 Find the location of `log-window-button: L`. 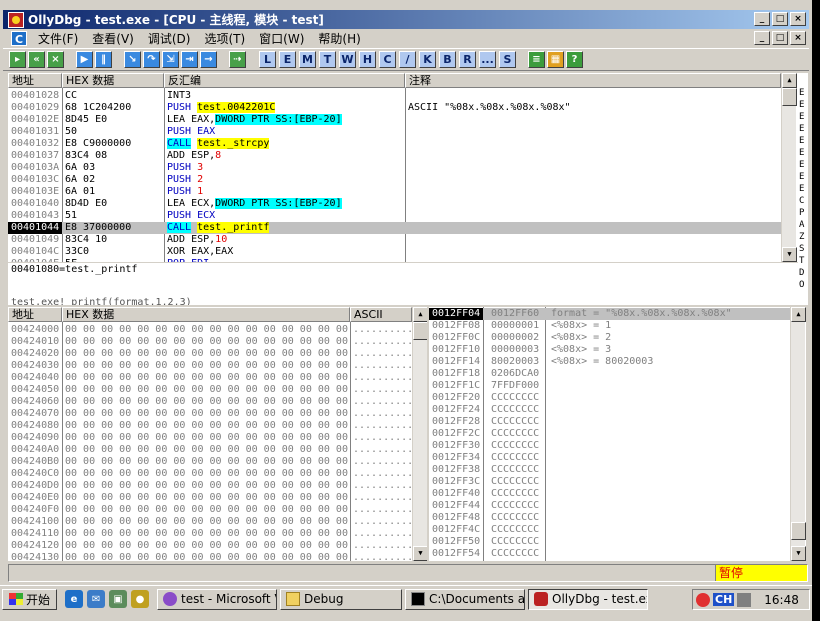

log-window-button: L is located at coordinates (267, 59).